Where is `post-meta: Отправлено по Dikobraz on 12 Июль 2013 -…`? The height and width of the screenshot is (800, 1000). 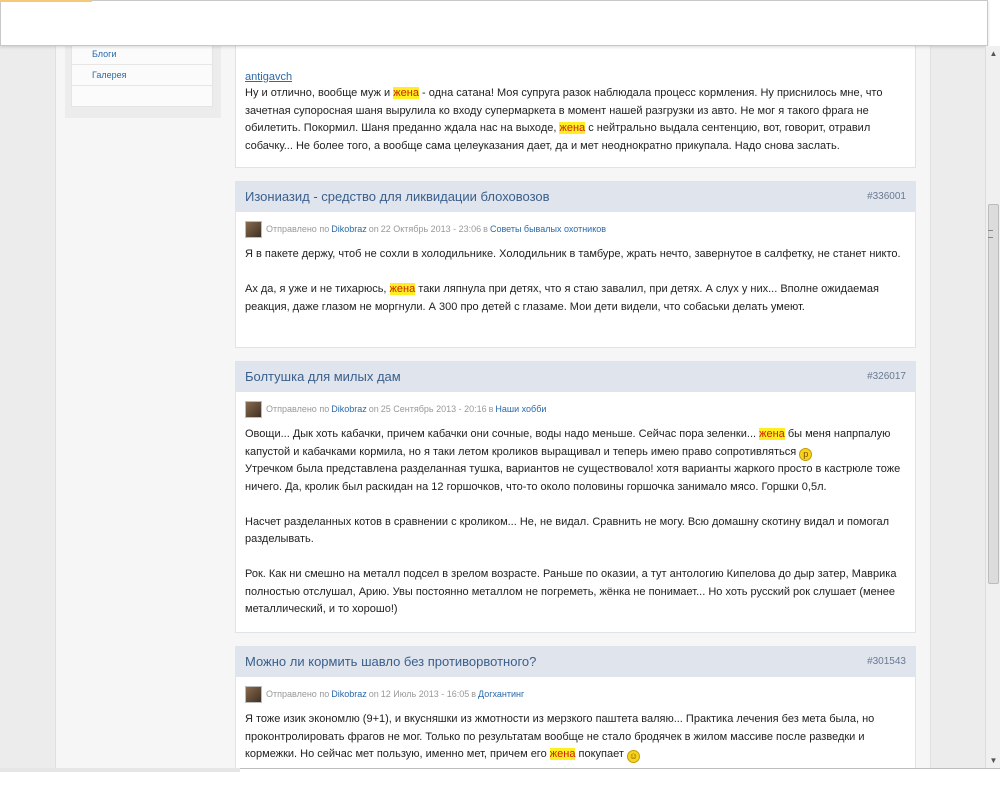
post-meta: Отправлено по Dikobraz on 12 Июль 2013 -… is located at coordinates (575, 694).